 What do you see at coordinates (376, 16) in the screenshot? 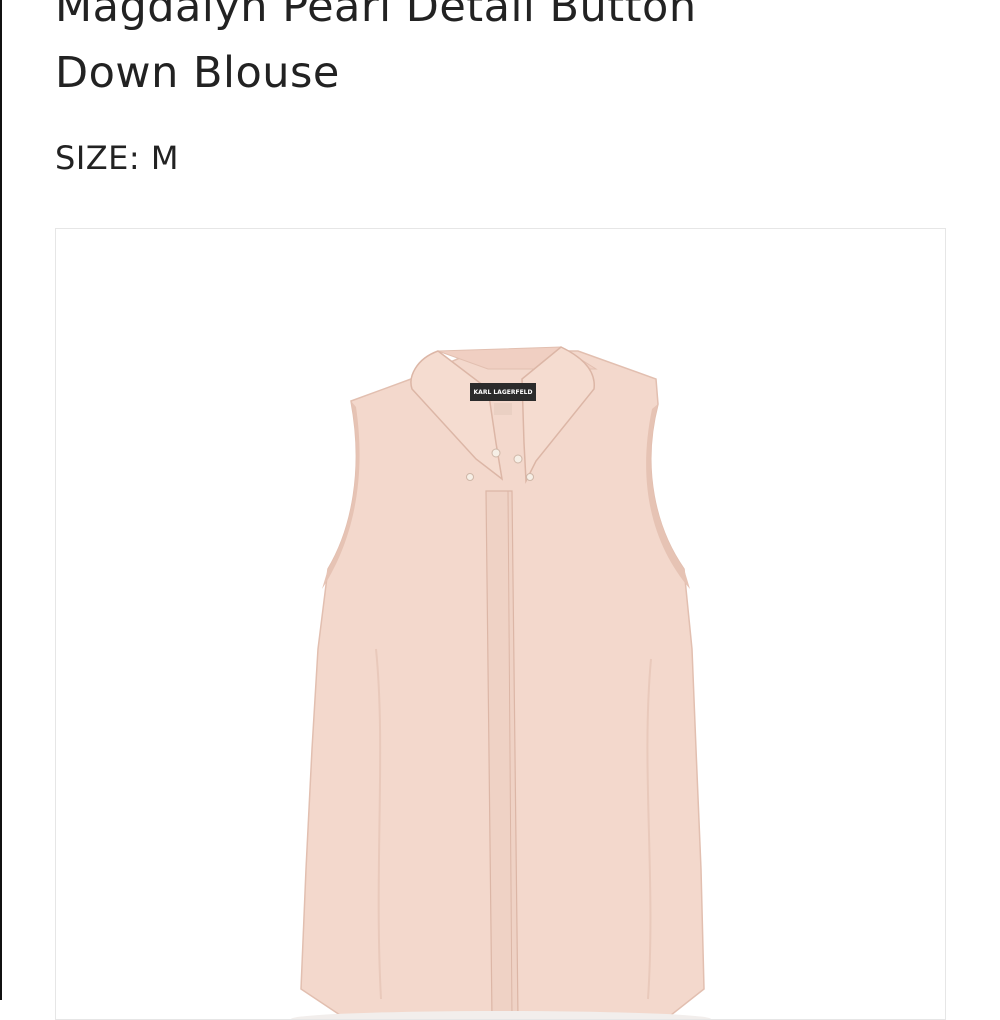
I see `product-title-line-1: Magdalyn Pearl Detail Button` at bounding box center [376, 16].